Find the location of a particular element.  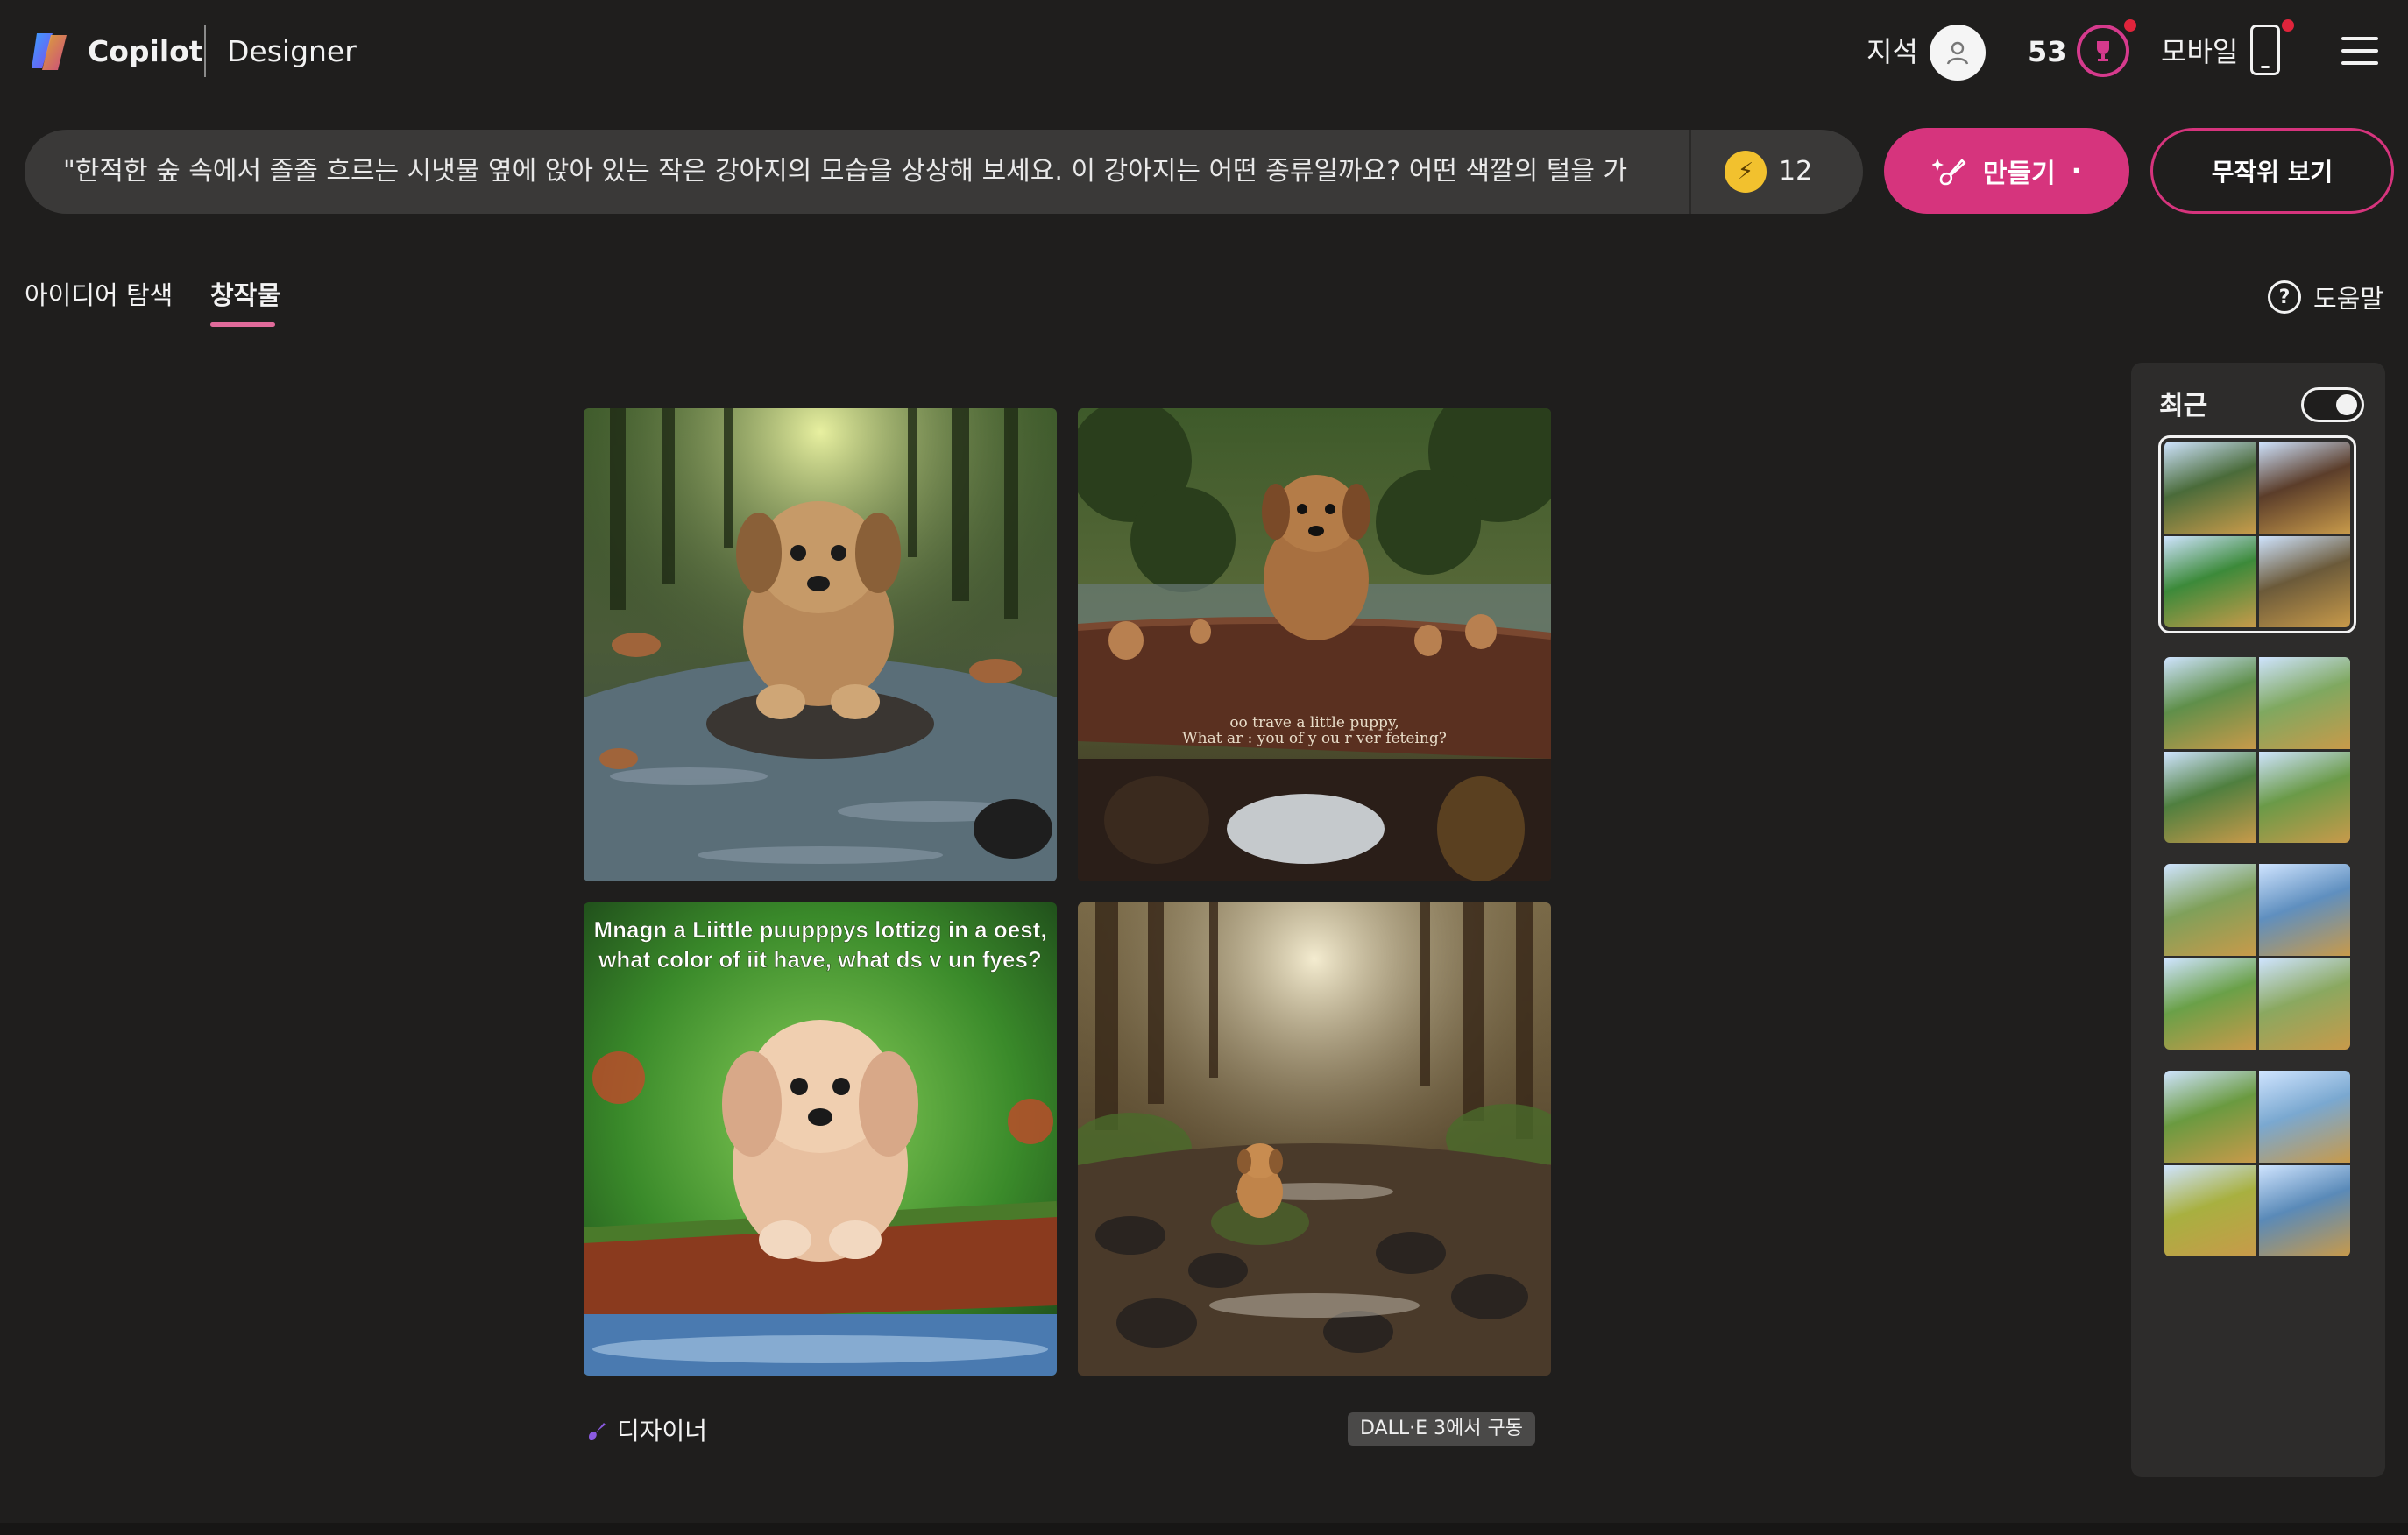

rewards-trophy-icon is located at coordinates (2103, 51).